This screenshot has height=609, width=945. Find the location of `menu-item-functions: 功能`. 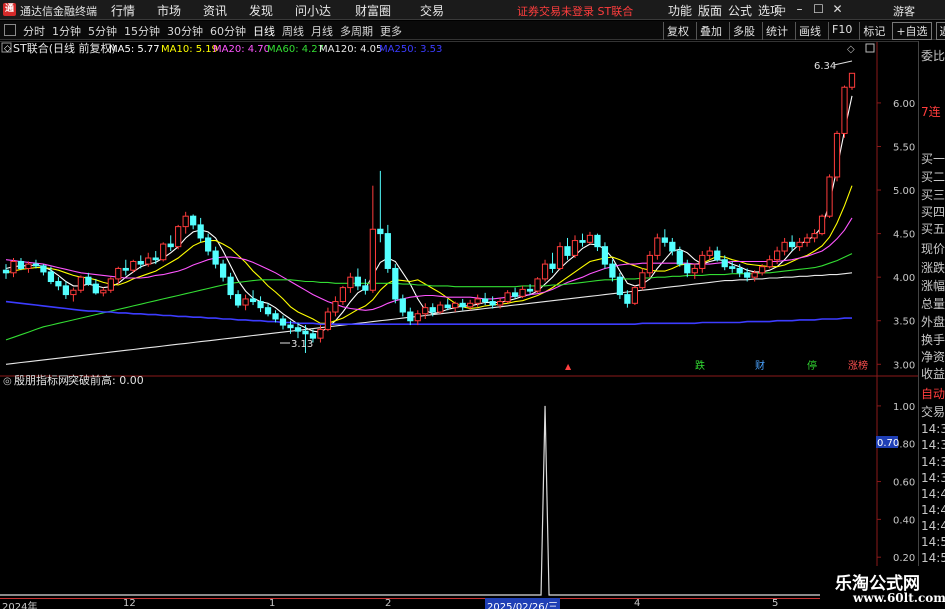

menu-item-functions: 功能 is located at coordinates (680, 10).